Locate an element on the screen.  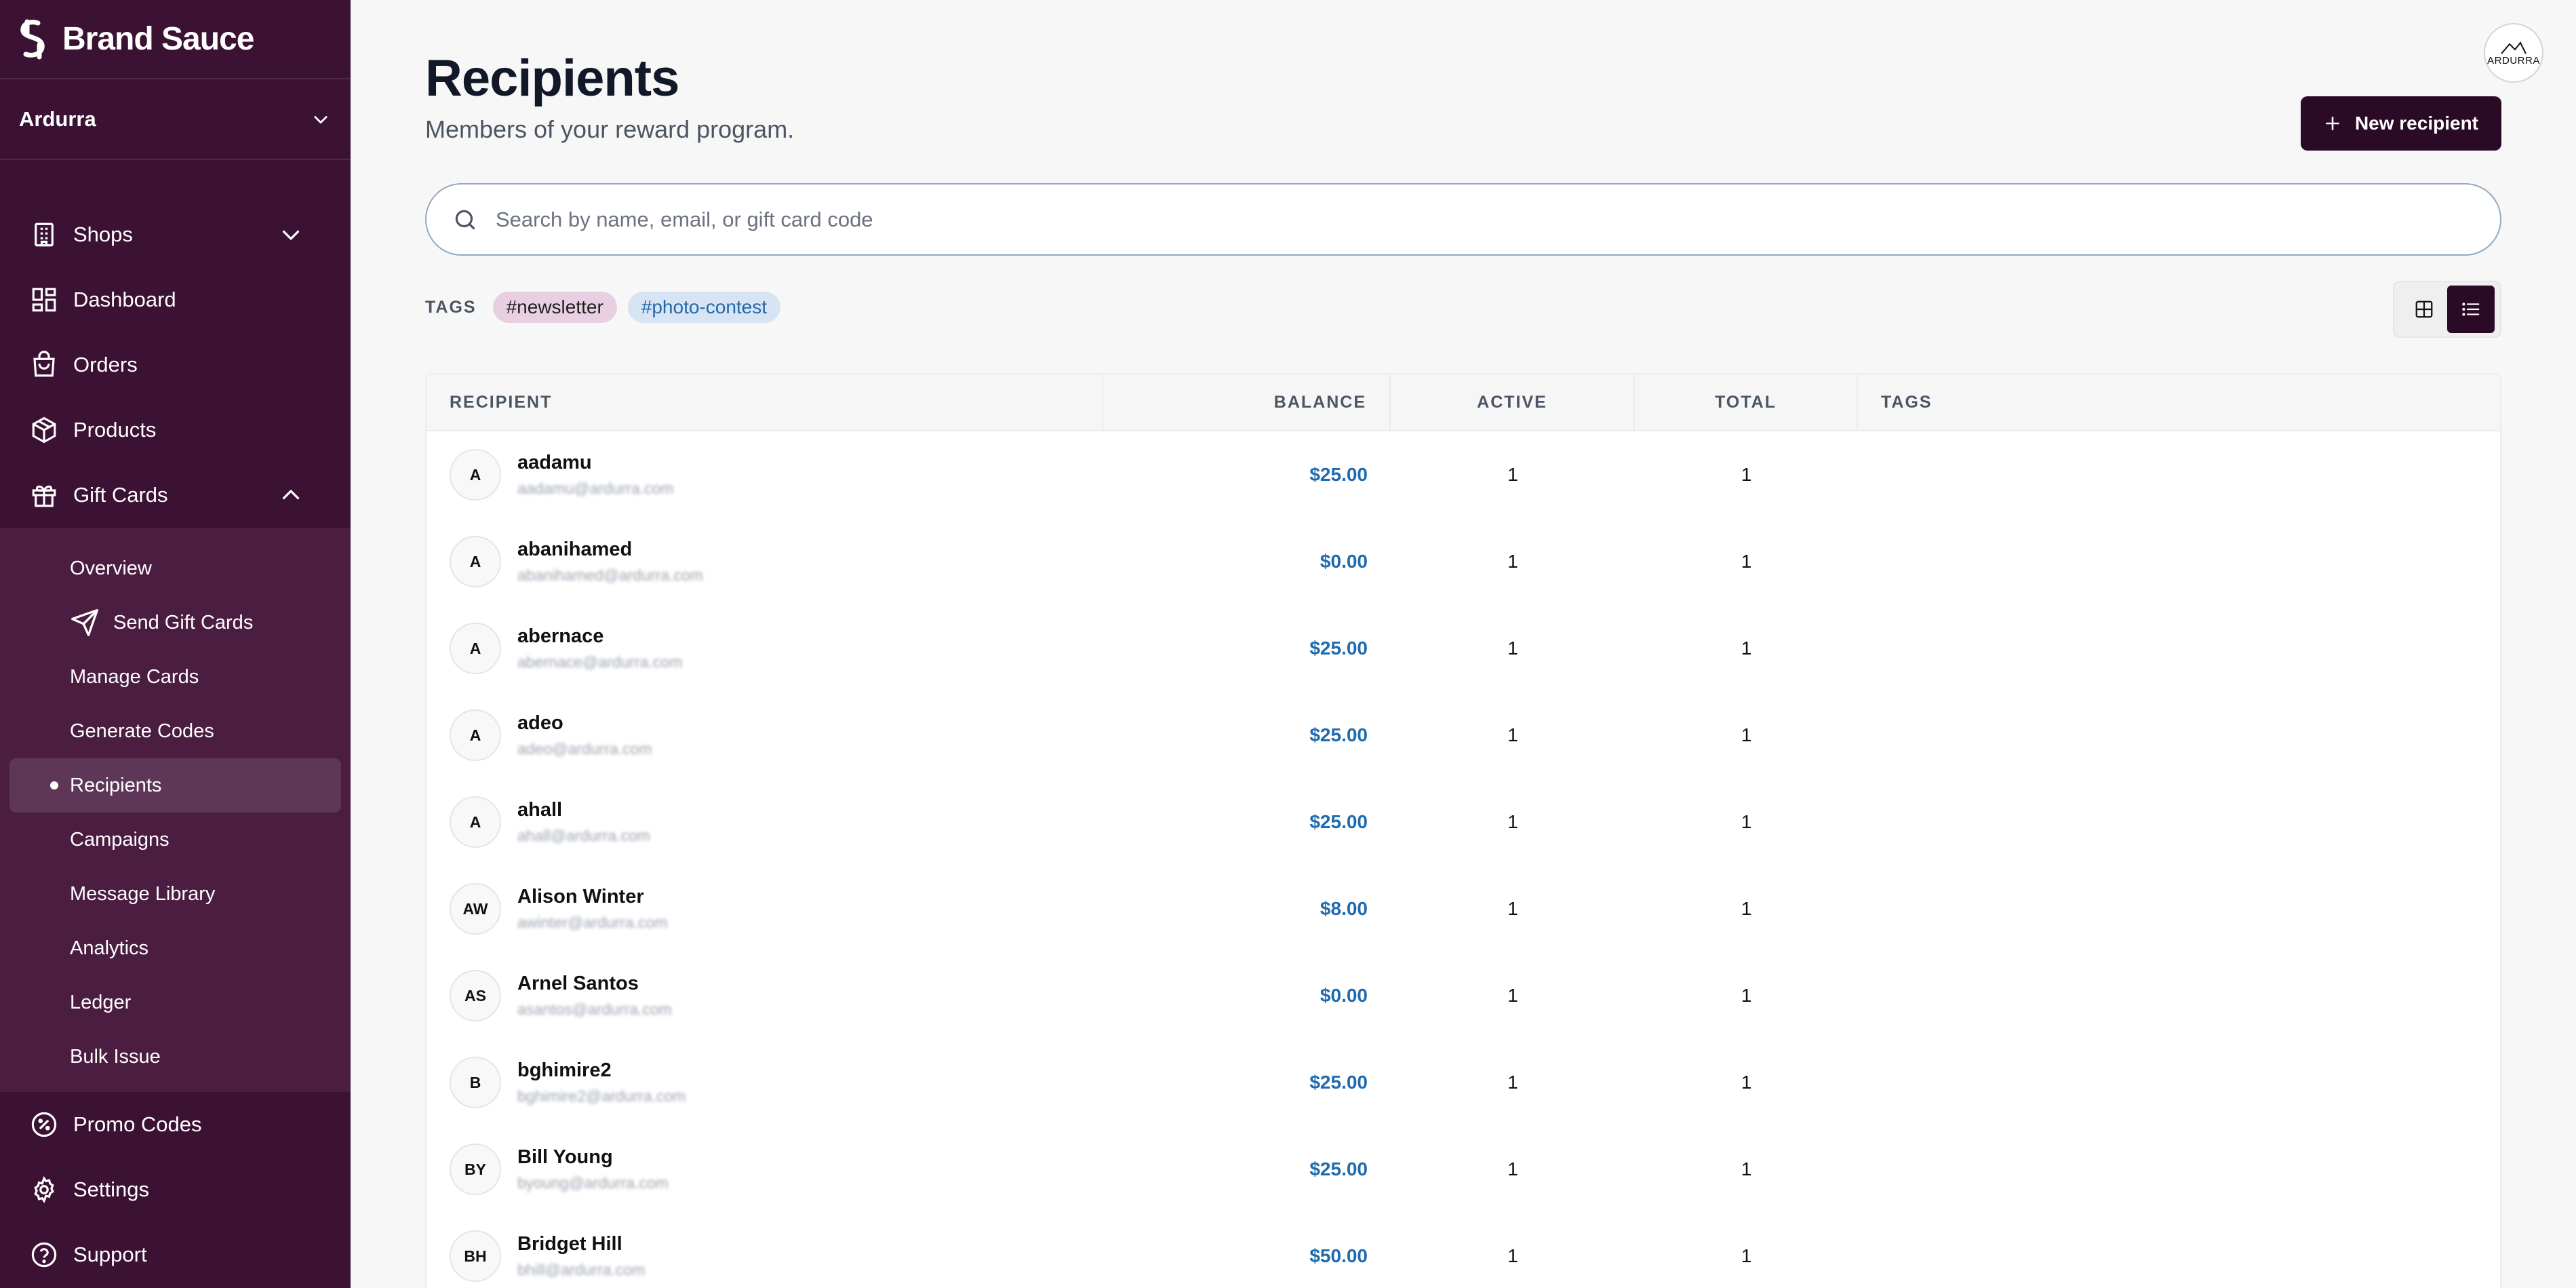
recipient-email: awinter@ardurra.com is located at coordinates (592, 922).